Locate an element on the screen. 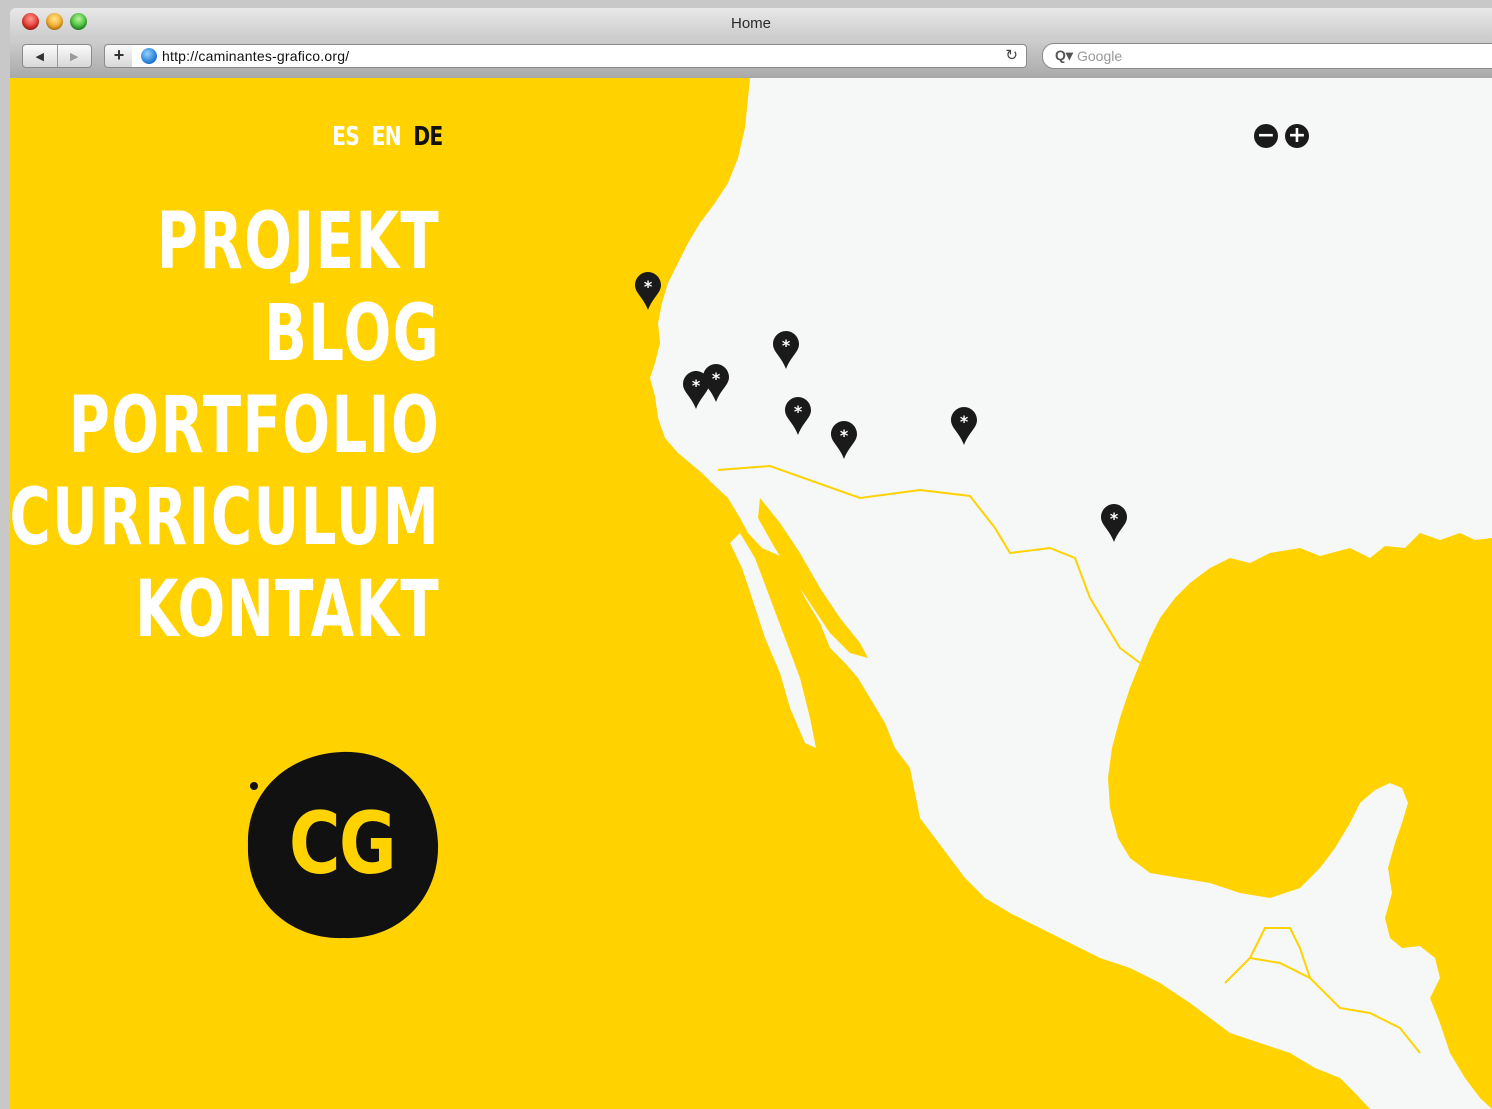 This screenshot has height=1109, width=1492. search-placeholder: Google is located at coordinates (1100, 56).